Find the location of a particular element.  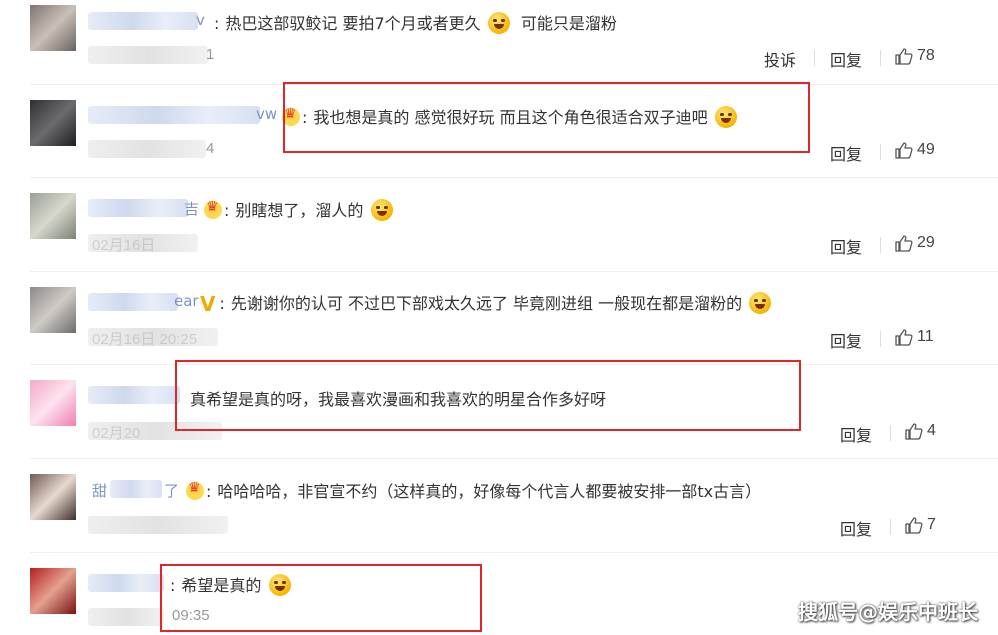

like-count: 7 is located at coordinates (931, 524).